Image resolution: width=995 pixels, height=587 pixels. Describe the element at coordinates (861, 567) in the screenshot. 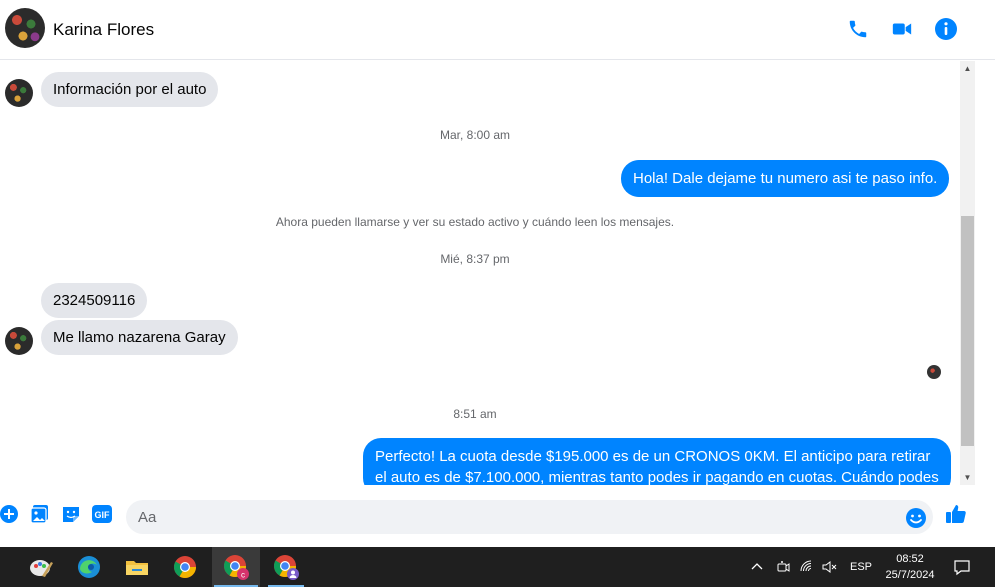

I see `language-indicator: ESP` at that location.